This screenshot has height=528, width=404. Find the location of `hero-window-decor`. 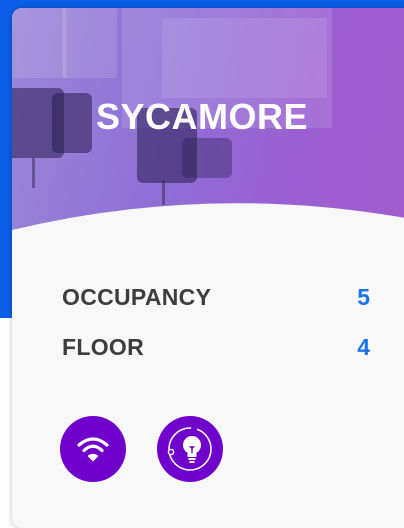

hero-window-decor is located at coordinates (64, 43).